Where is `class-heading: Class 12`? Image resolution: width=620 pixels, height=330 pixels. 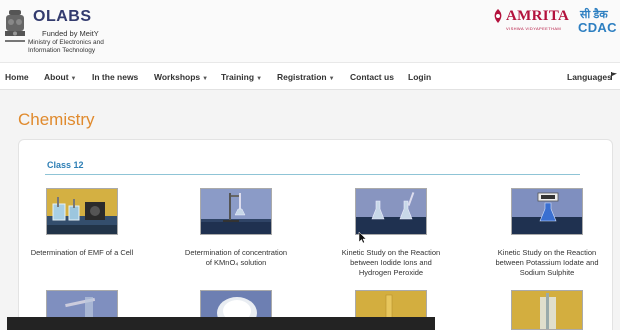 class-heading: Class 12 is located at coordinates (65, 165).